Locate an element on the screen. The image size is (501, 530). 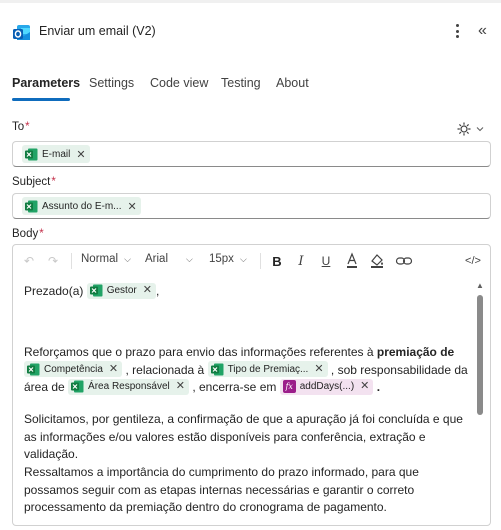
action-header: Enviar um email (V2) « is located at coordinates (250, 31).